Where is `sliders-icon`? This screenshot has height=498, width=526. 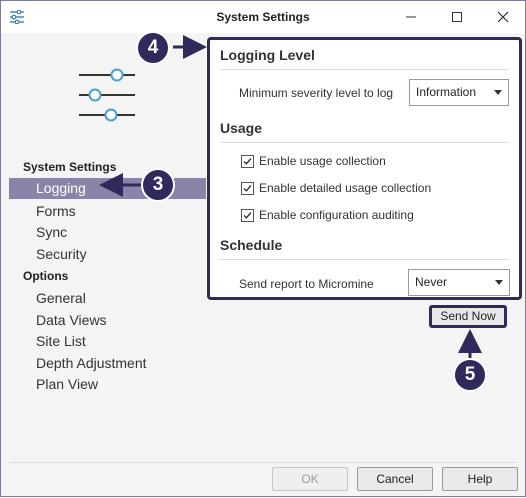 sliders-icon is located at coordinates (107, 95).